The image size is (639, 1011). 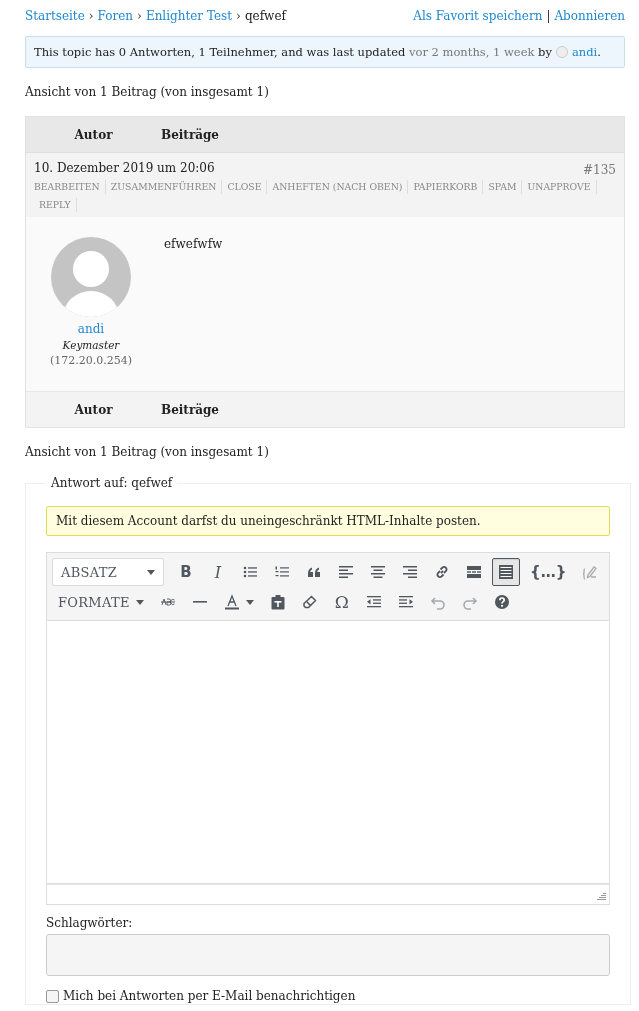 I want to click on paste-text-icon, so click(x=277, y=602).